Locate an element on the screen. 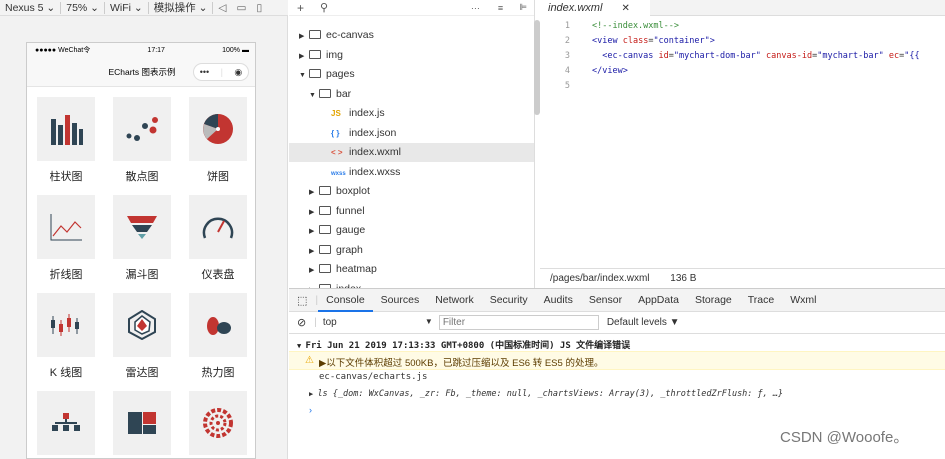  chart-item-candlestick: K 线图 is located at coordinates (66, 336).